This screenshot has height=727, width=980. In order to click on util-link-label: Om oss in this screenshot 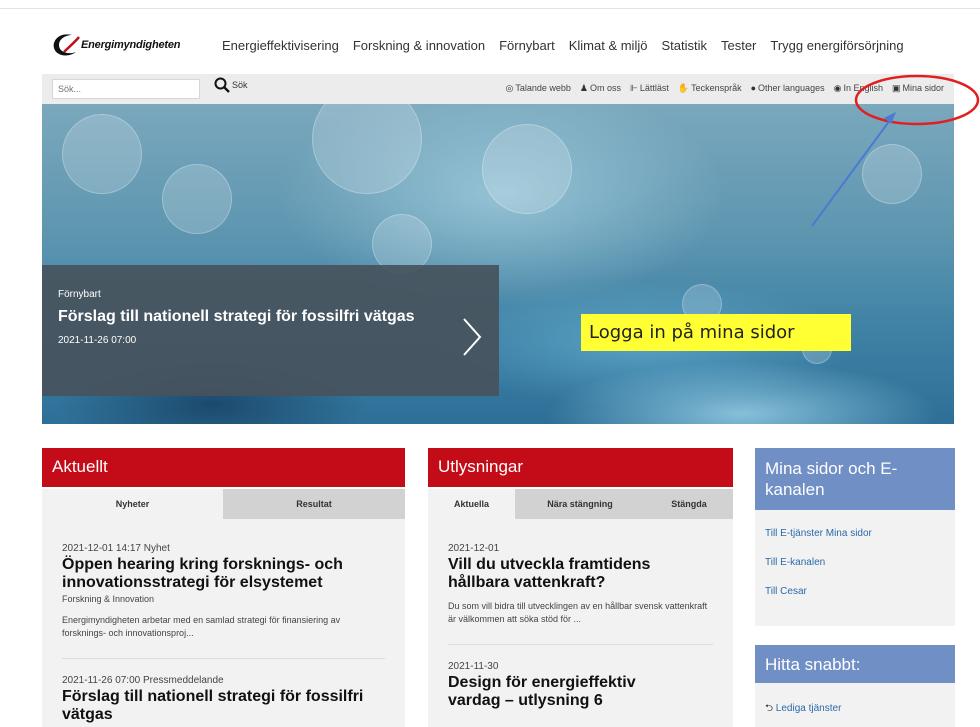, I will do `click(605, 88)`.